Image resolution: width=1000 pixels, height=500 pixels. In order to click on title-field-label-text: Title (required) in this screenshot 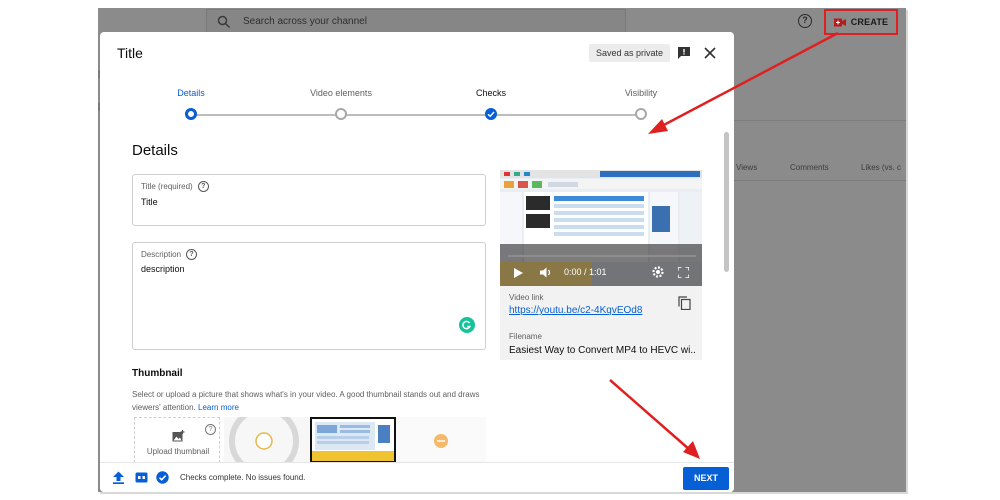, I will do `click(167, 186)`.